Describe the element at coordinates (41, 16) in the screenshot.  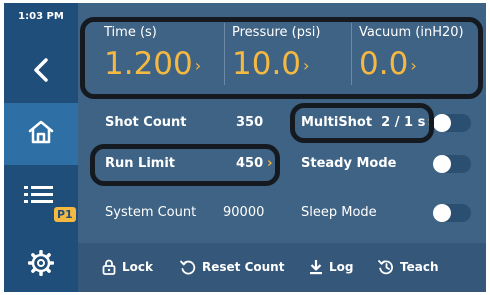
I see `status-clock: 1:03 PM` at that location.